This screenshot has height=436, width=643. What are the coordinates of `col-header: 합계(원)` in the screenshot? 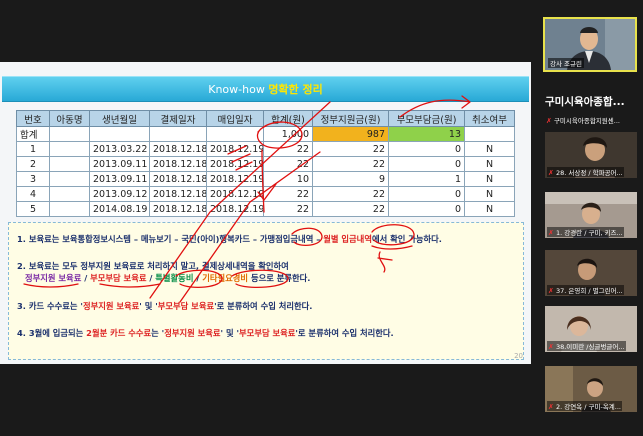 It's located at (288, 118).